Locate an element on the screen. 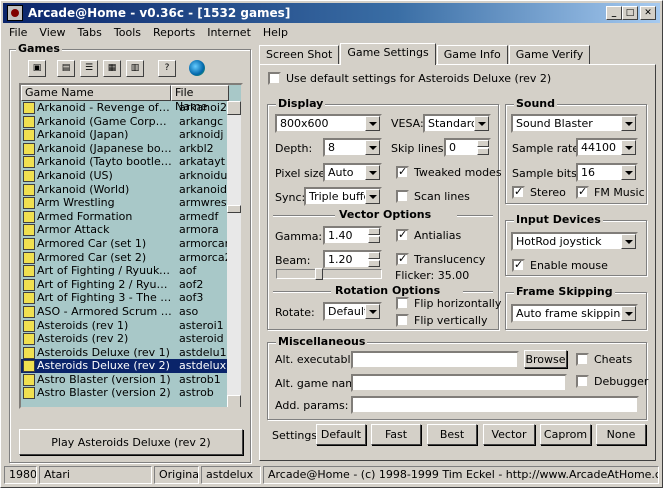 This screenshot has height=488, width=663. preset-best-button: Best is located at coordinates (452, 434).